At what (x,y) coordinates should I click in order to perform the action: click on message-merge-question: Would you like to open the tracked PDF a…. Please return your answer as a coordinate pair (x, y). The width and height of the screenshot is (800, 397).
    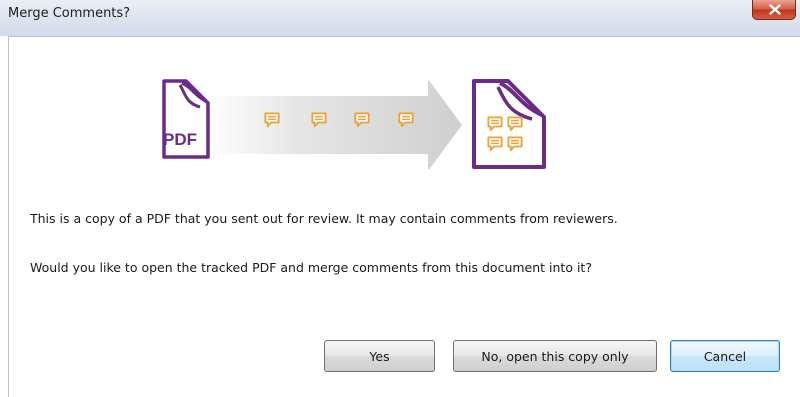
    Looking at the image, I should click on (311, 267).